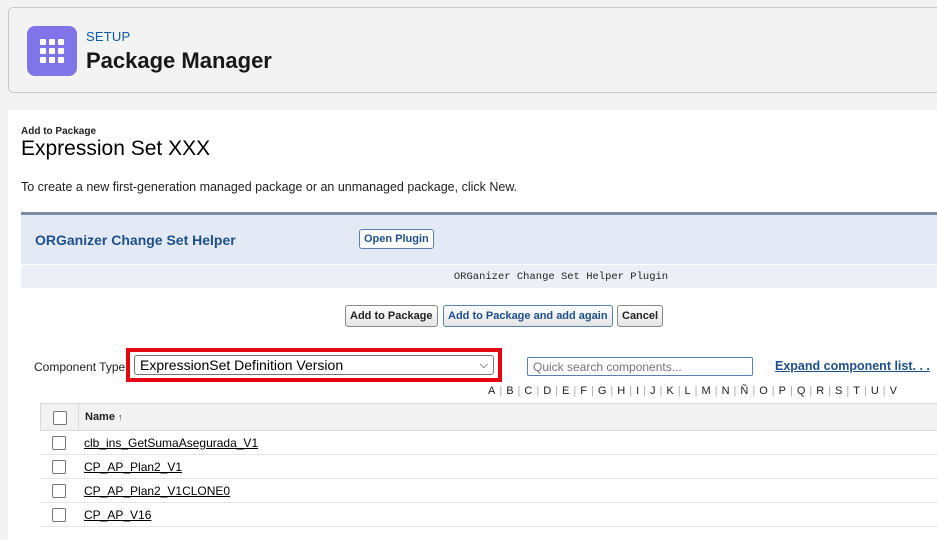  Describe the element at coordinates (669, 391) in the screenshot. I see `alphabet-letter-K: K` at that location.